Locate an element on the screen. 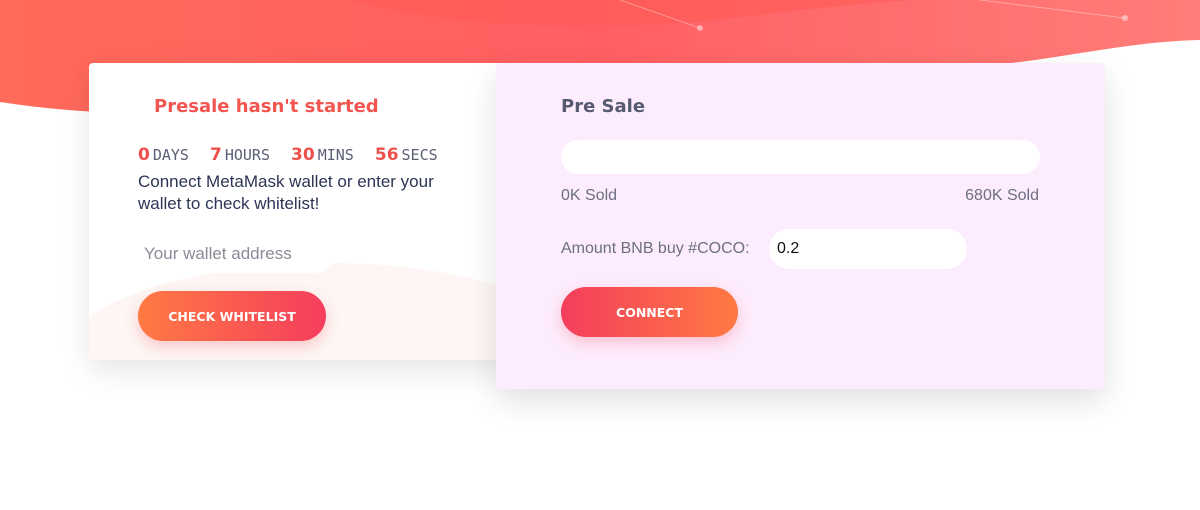 This screenshot has width=1200, height=510. amount-label: Amount BNB buy #COCO: is located at coordinates (655, 248).